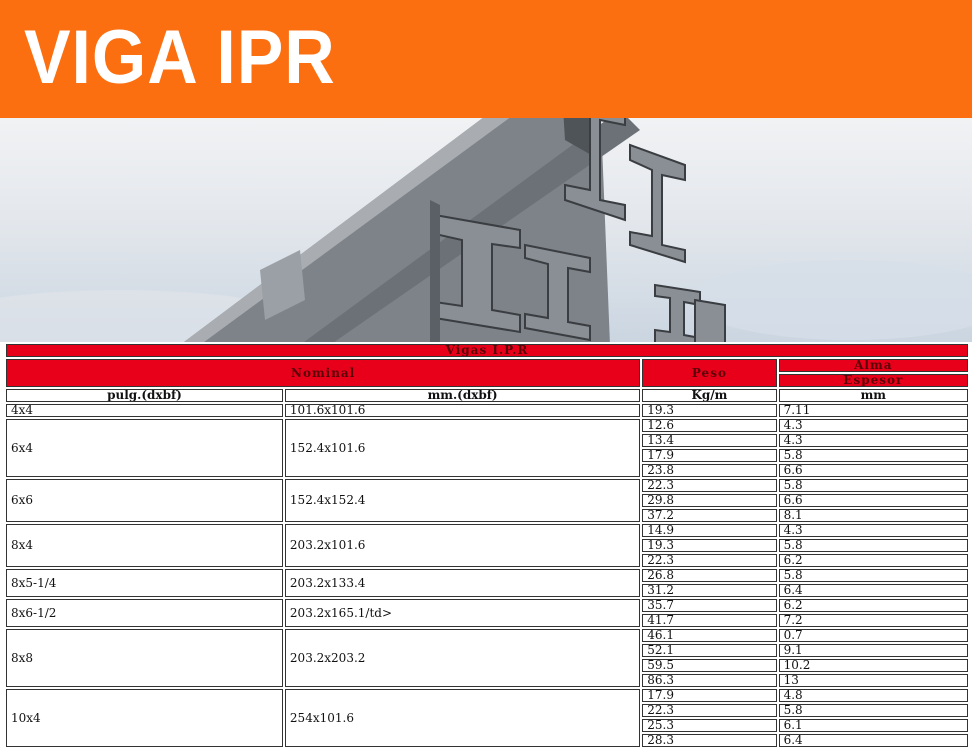 The width and height of the screenshot is (972, 749). I want to click on table-row: 4x4 101.6x101.6 19.3 7.11, so click(487, 410).